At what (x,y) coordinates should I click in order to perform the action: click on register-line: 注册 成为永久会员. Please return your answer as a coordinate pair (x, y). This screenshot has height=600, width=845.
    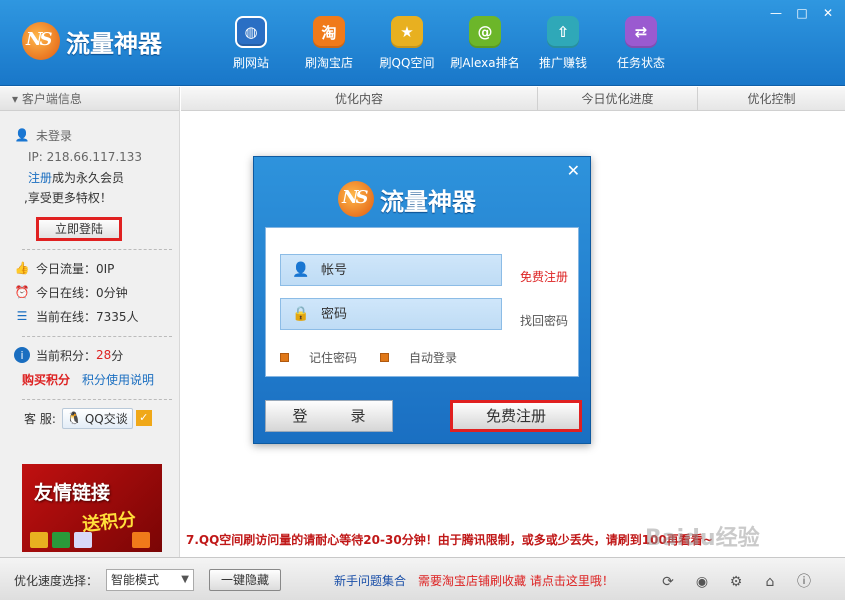
    Looking at the image, I should click on (91, 177).